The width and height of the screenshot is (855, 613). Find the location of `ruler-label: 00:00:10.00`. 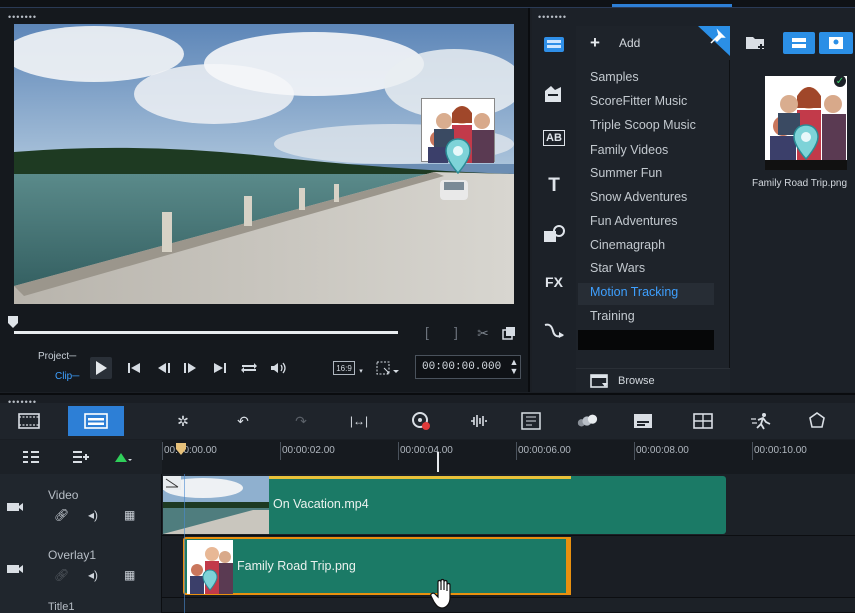

ruler-label: 00:00:10.00 is located at coordinates (780, 450).